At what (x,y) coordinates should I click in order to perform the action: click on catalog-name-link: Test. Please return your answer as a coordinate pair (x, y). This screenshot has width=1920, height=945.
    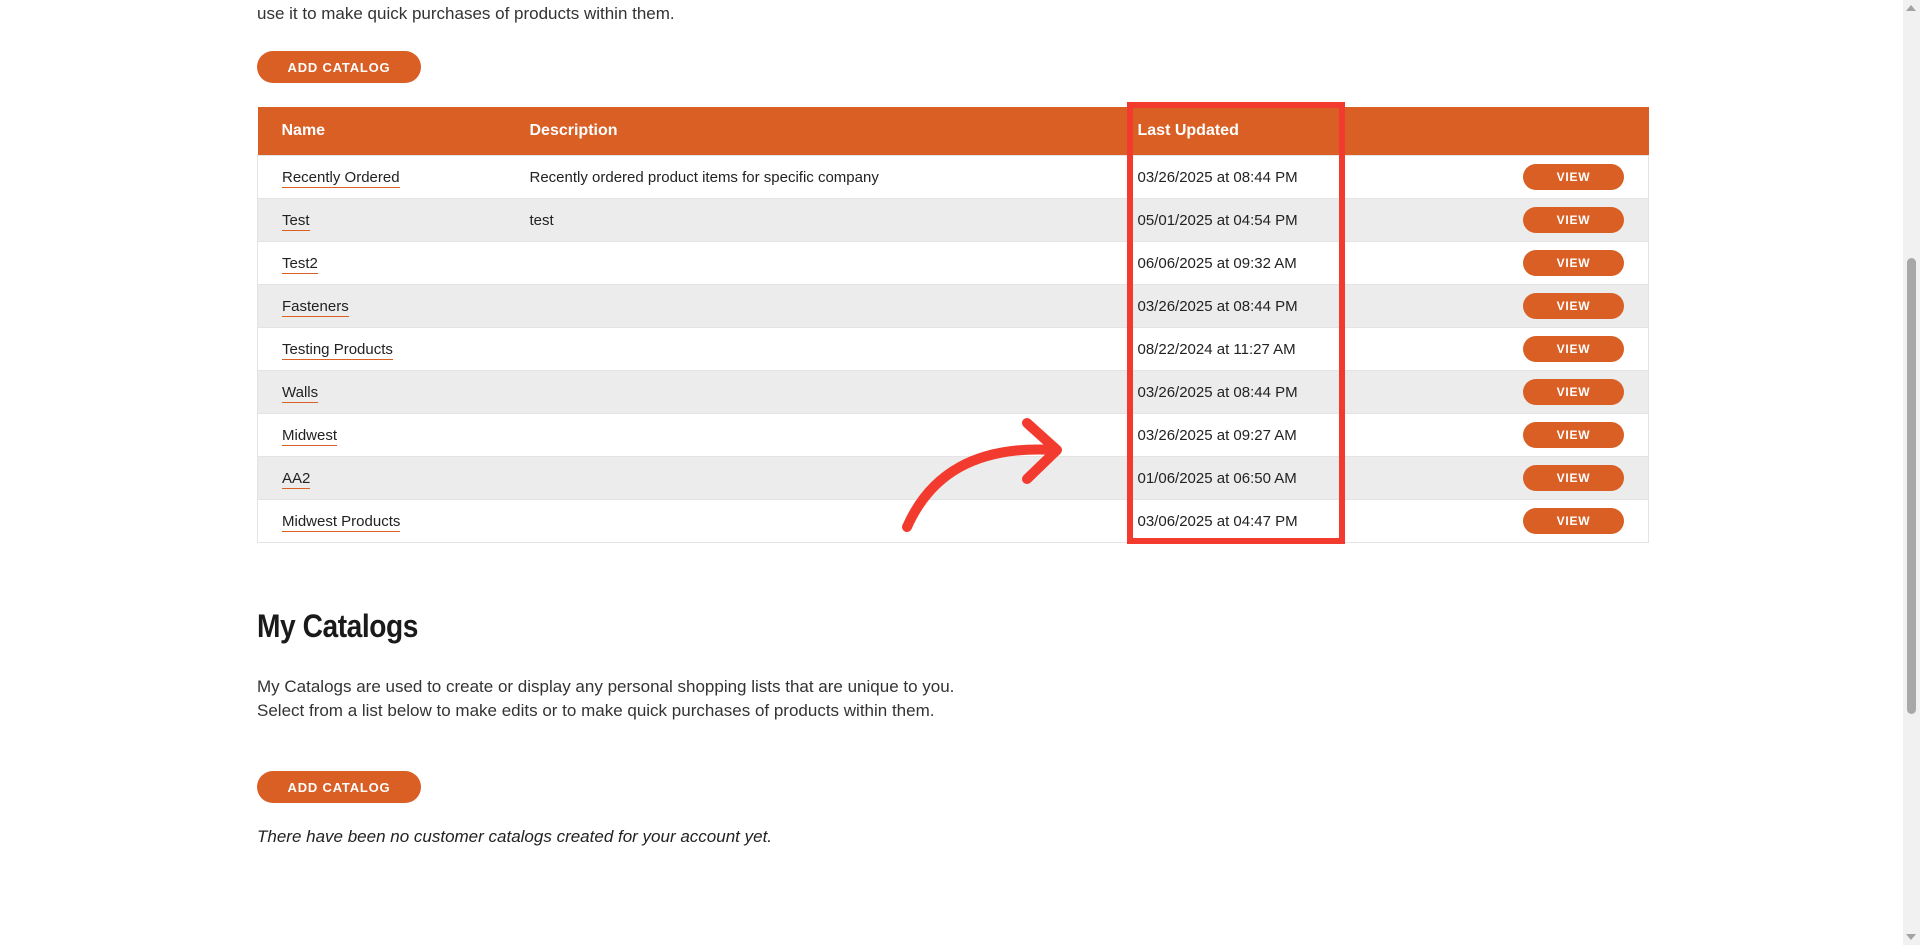
    Looking at the image, I should click on (296, 221).